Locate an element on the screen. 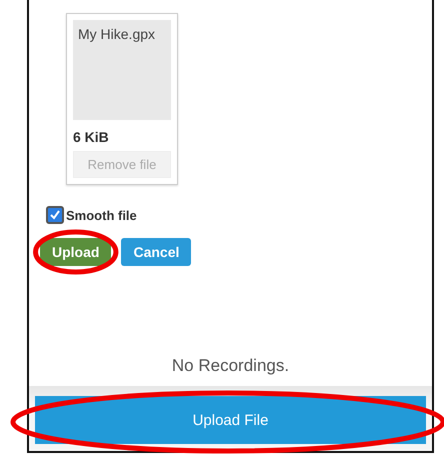 This screenshot has width=444, height=455. upload-file-button: Upload File is located at coordinates (230, 420).